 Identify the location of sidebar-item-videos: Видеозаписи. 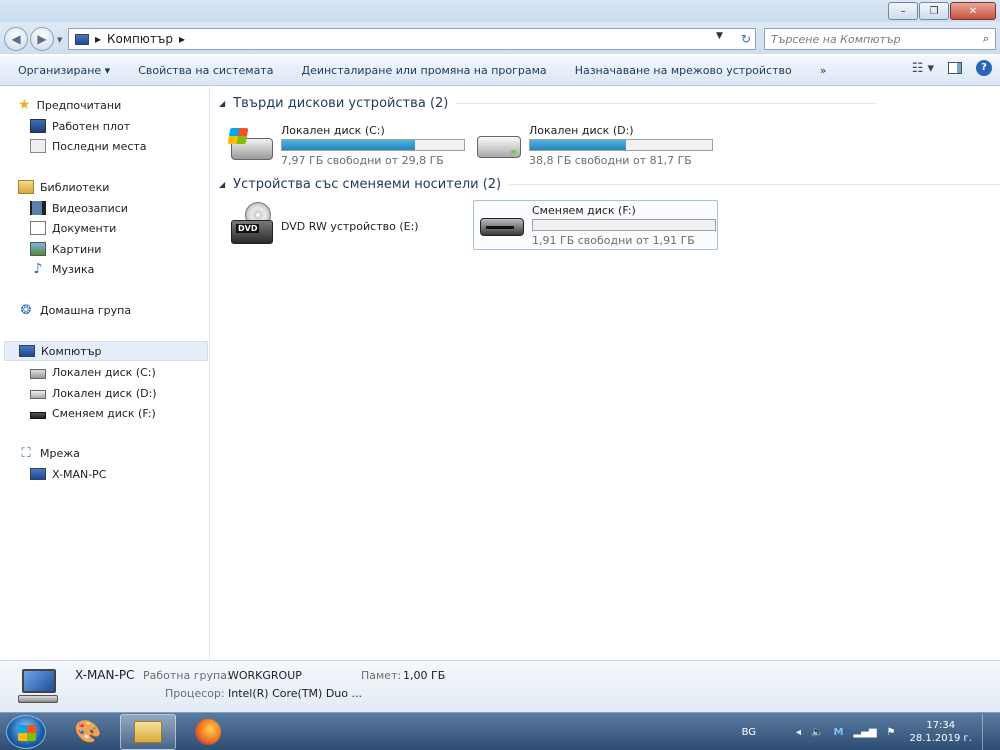
(79, 208).